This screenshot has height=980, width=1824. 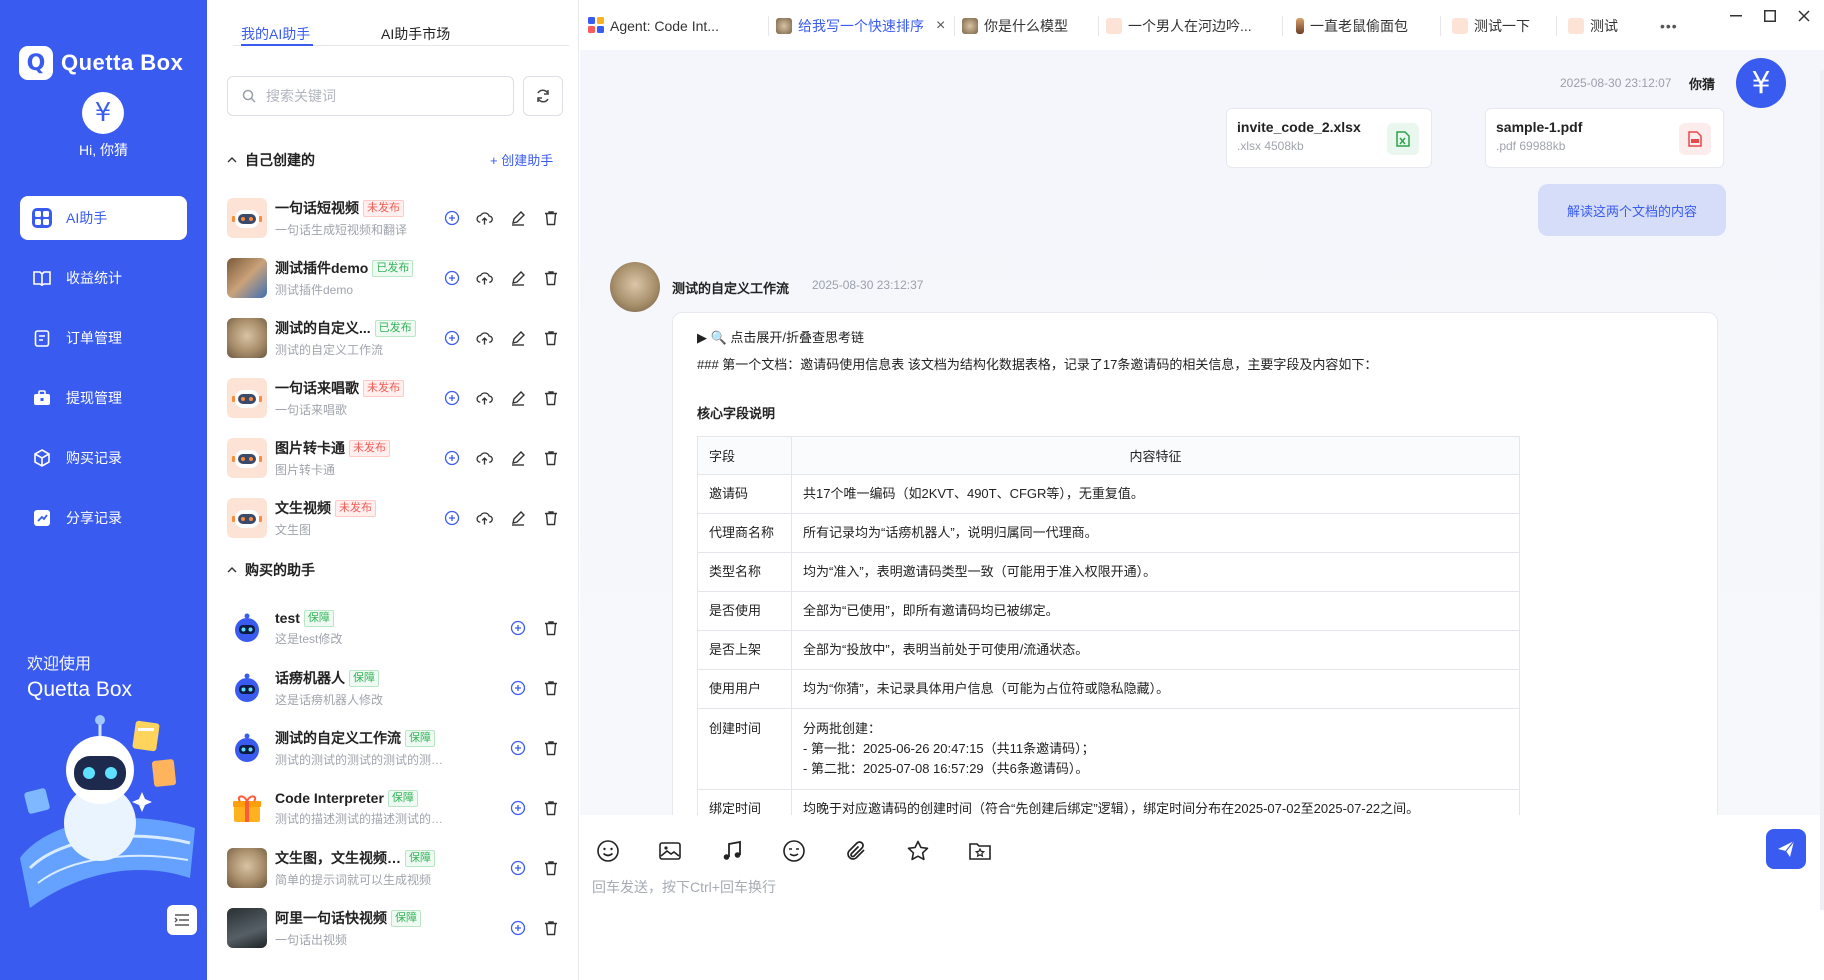 I want to click on close-window-button, so click(x=1804, y=16).